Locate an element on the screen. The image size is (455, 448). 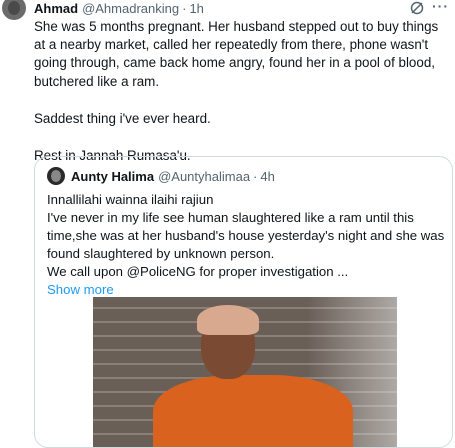
author-handle: @Ahmadranking is located at coordinates (130, 8).